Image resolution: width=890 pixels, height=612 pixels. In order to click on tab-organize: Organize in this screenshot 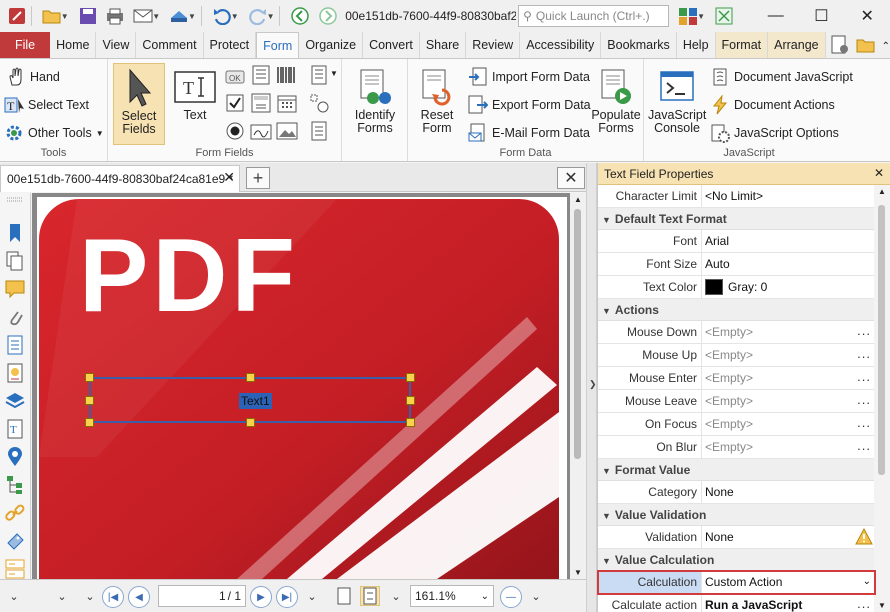, I will do `click(331, 45)`.